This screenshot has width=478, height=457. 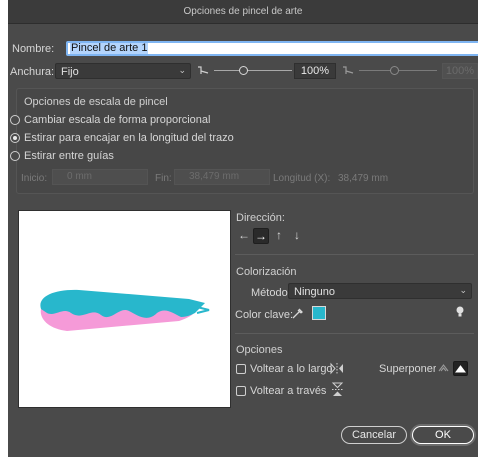 What do you see at coordinates (266, 272) in the screenshot?
I see `colorization-title: Colorización` at bounding box center [266, 272].